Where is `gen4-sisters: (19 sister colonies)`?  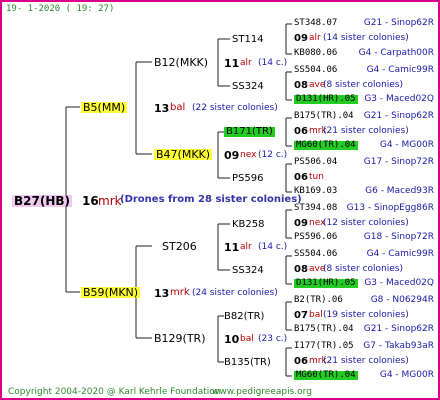
gen4-sisters: (19 sister colonies) is located at coordinates (366, 315).